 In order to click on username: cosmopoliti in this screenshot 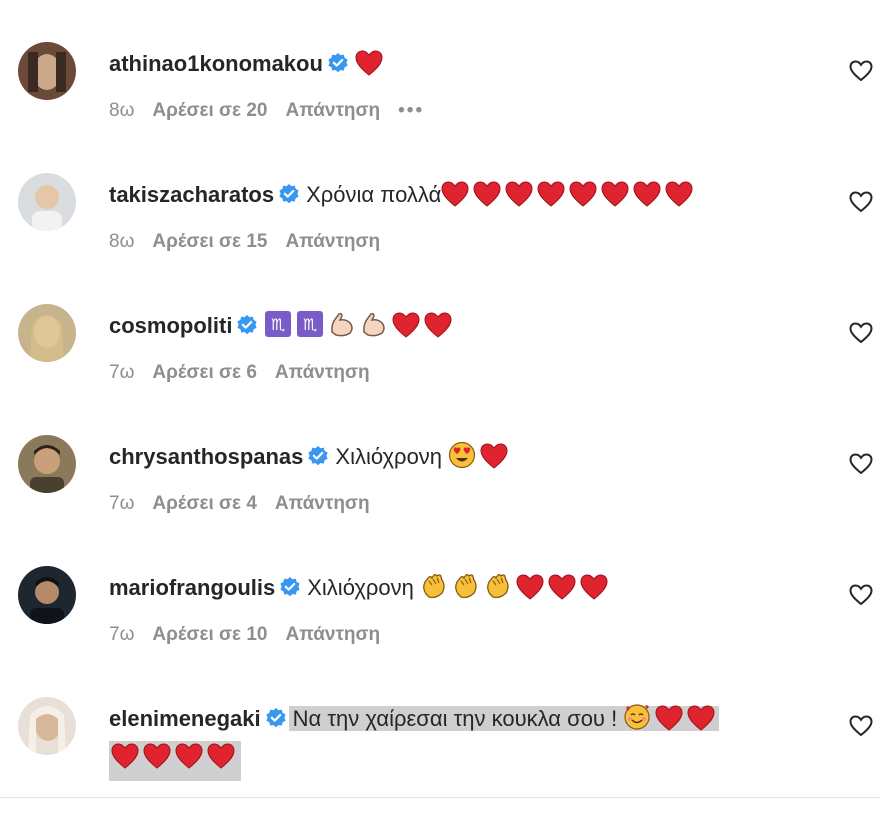, I will do `click(170, 325)`.